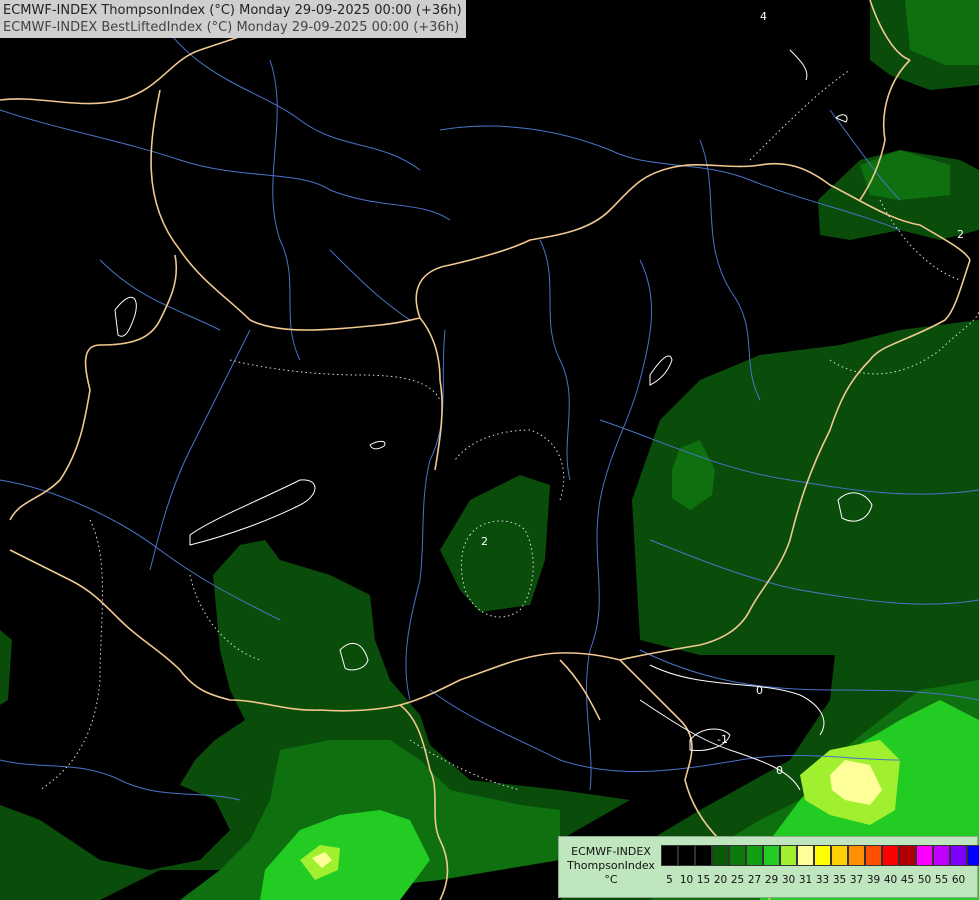 The width and height of the screenshot is (979, 900). Describe the element at coordinates (873, 880) in the screenshot. I see `legend-tick-label: 39` at that location.